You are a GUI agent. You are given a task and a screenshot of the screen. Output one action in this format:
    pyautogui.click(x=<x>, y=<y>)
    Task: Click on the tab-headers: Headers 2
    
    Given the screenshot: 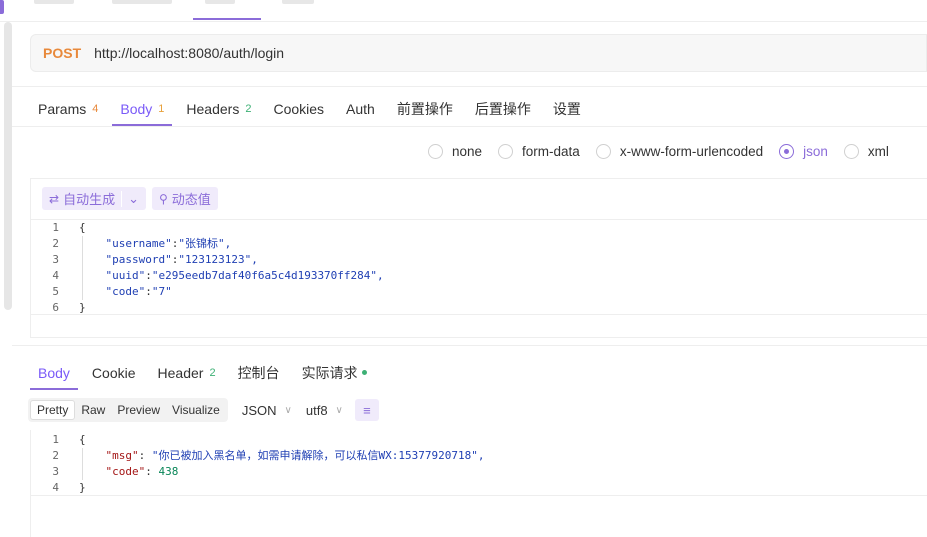 What is the action you would take?
    pyautogui.click(x=218, y=108)
    